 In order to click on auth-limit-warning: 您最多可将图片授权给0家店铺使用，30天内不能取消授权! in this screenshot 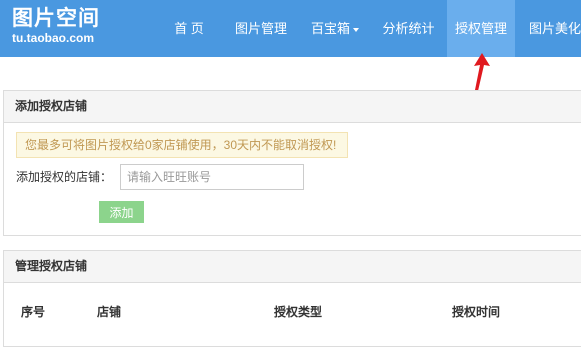, I will do `click(182, 145)`.